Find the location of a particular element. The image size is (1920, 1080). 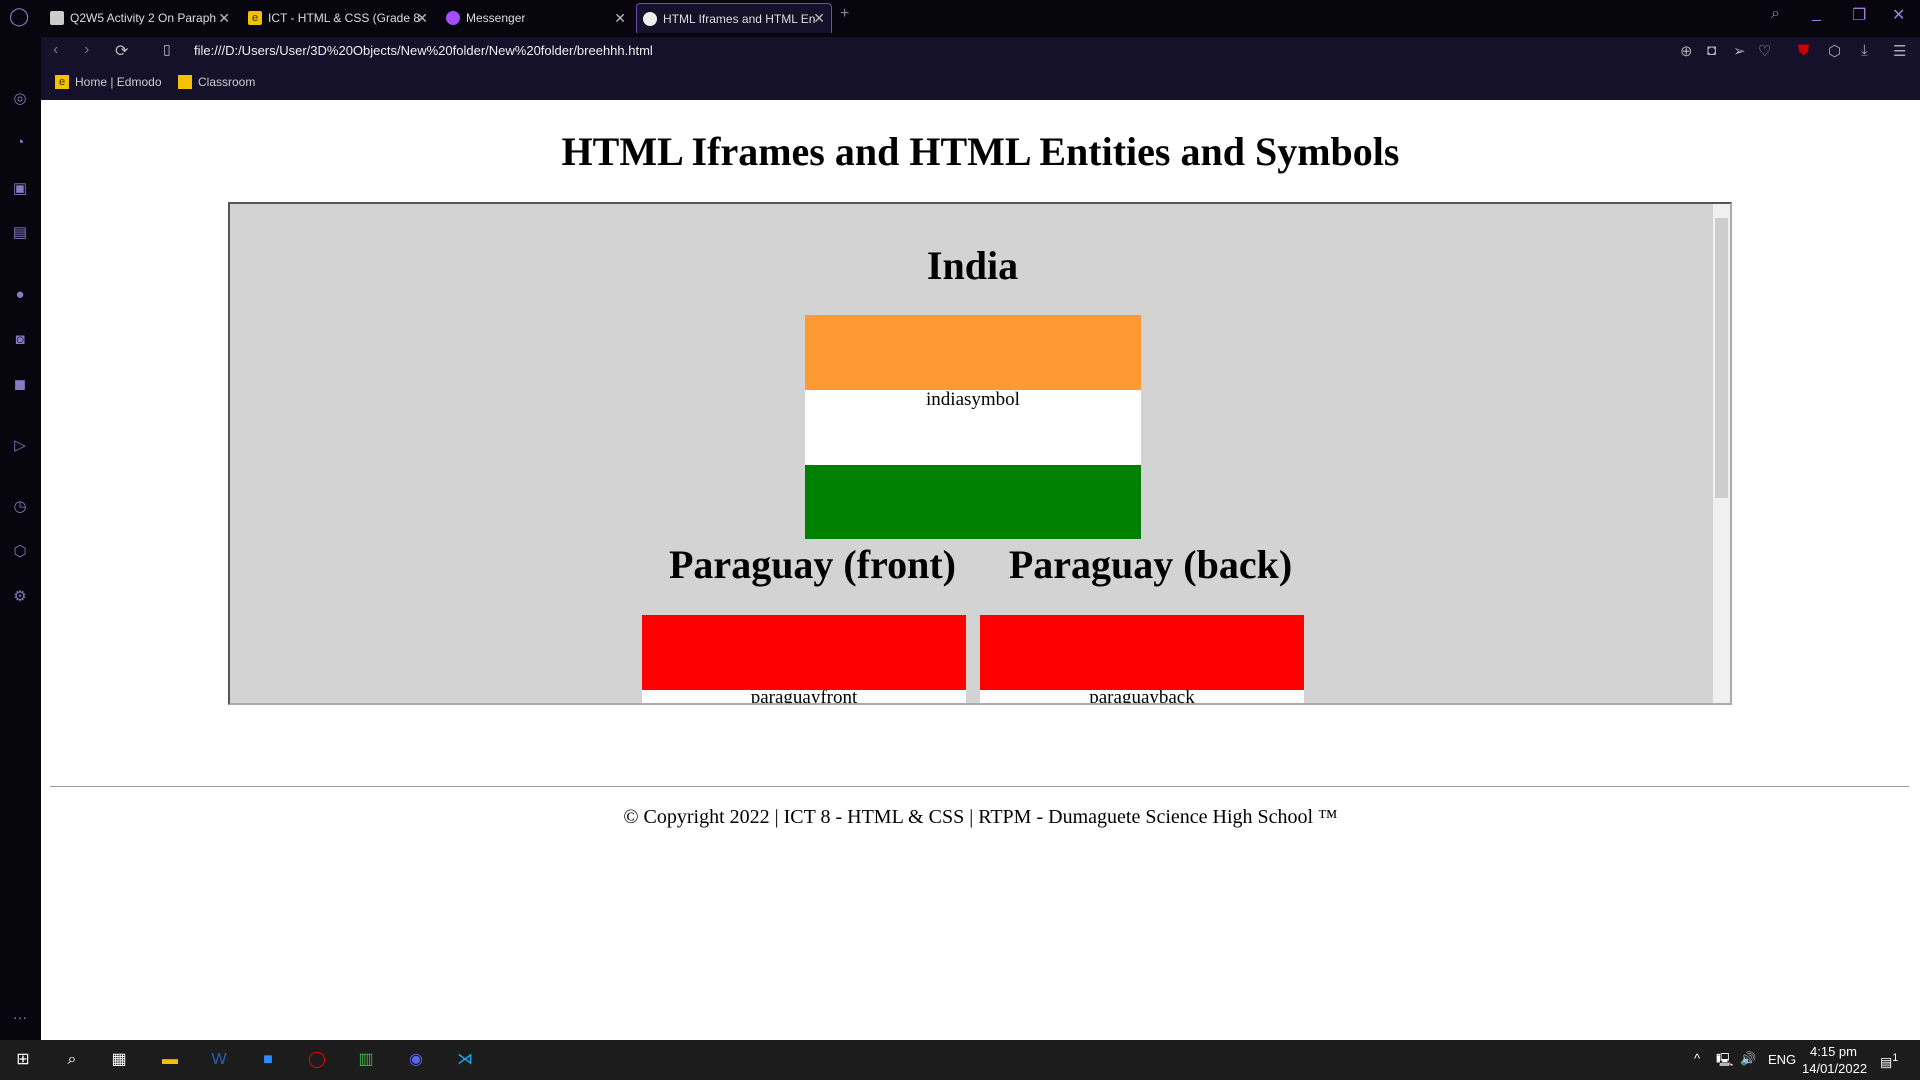

zoom-app-icon: ■ is located at coordinates (268, 1060).